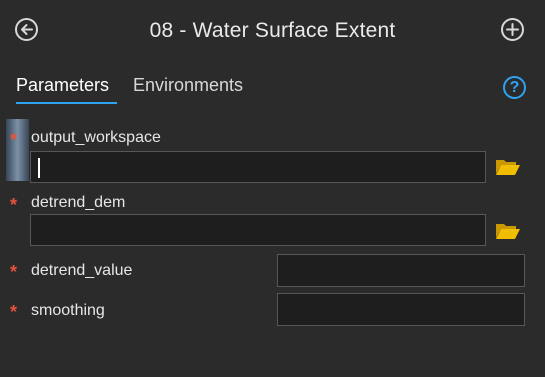 This screenshot has height=377, width=545. I want to click on tab-parameters: Parameters, so click(62, 85).